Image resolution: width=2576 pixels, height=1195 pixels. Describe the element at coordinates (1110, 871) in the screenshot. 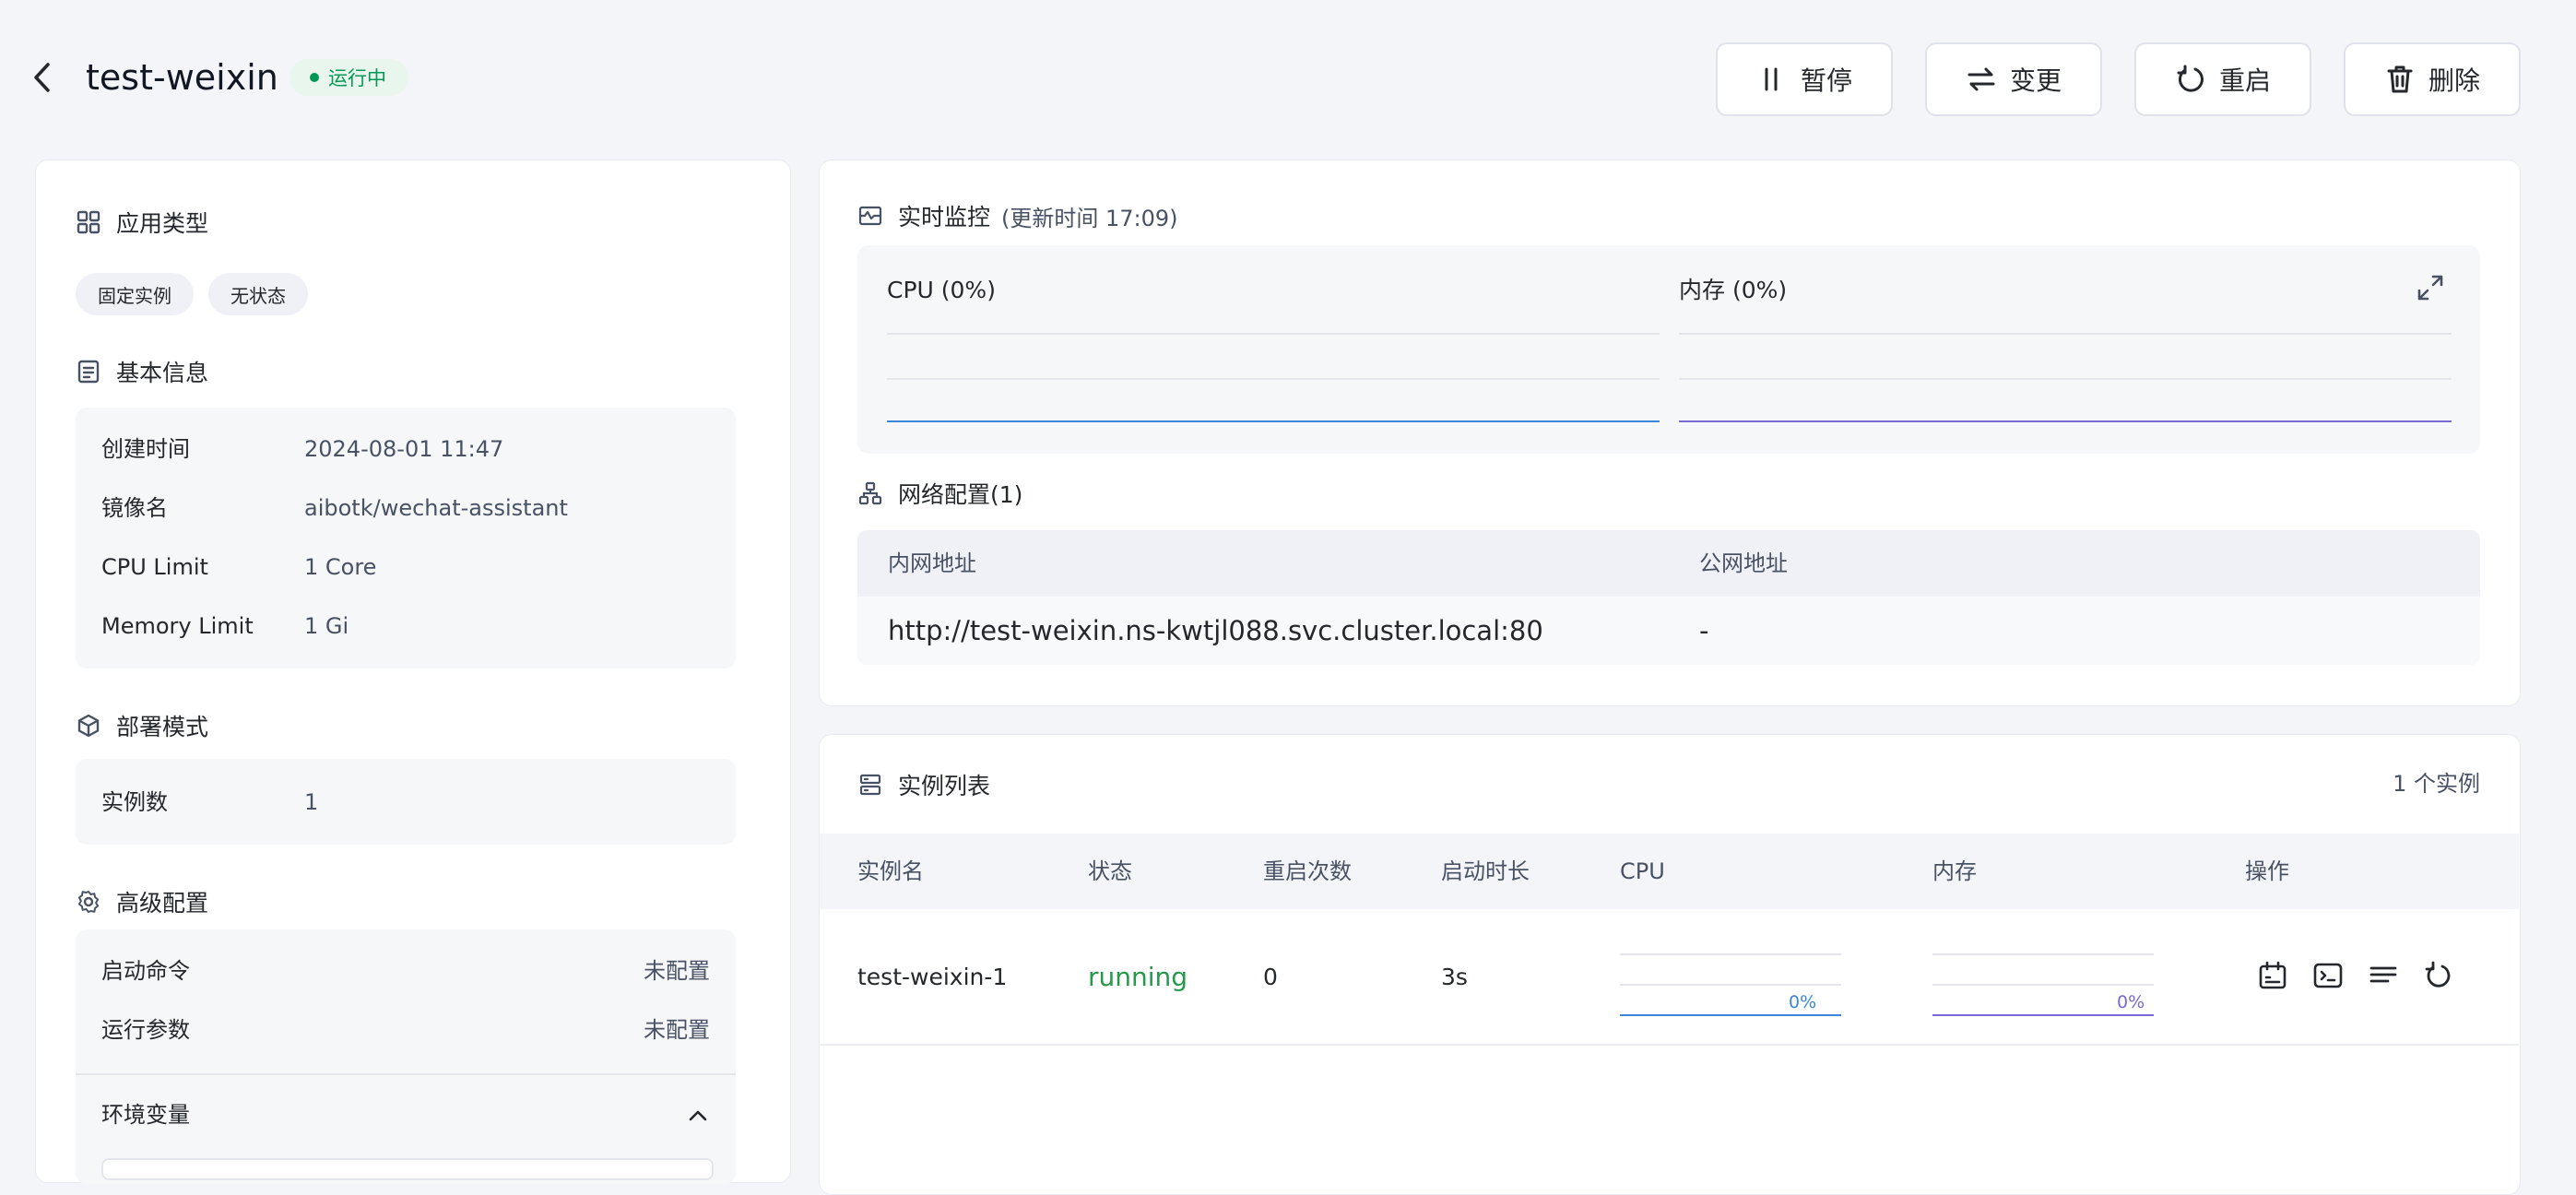

I see `col-status: 状态` at that location.